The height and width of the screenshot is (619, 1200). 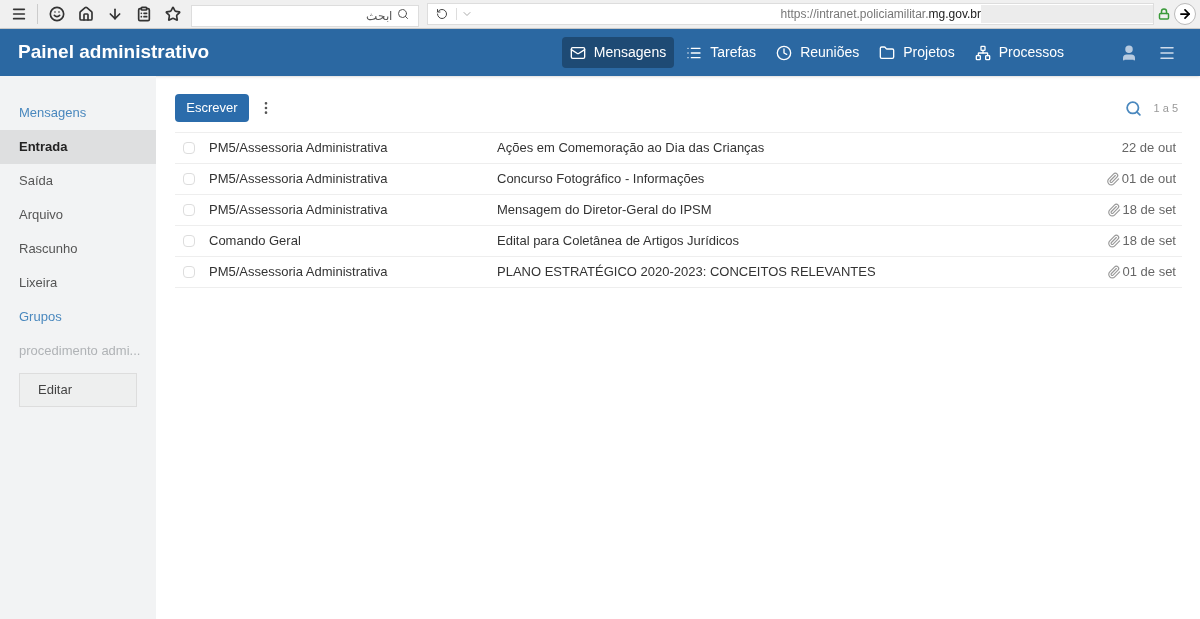 I want to click on sidebar-item: Rascunho, so click(x=78, y=249).